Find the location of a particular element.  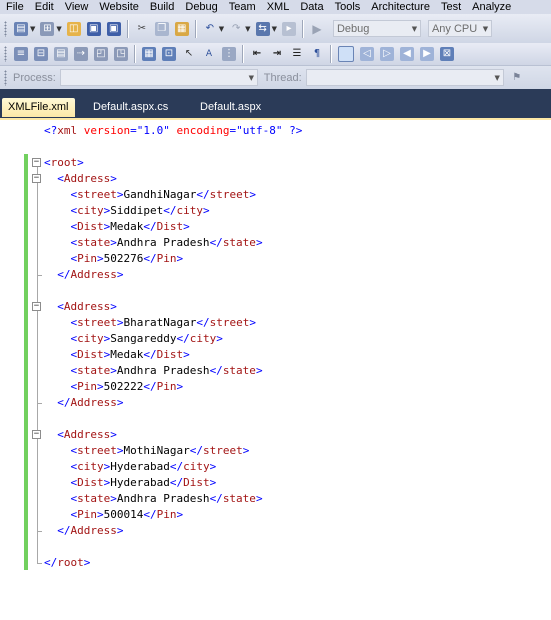

menu-build: Build is located at coordinates (161, 7).